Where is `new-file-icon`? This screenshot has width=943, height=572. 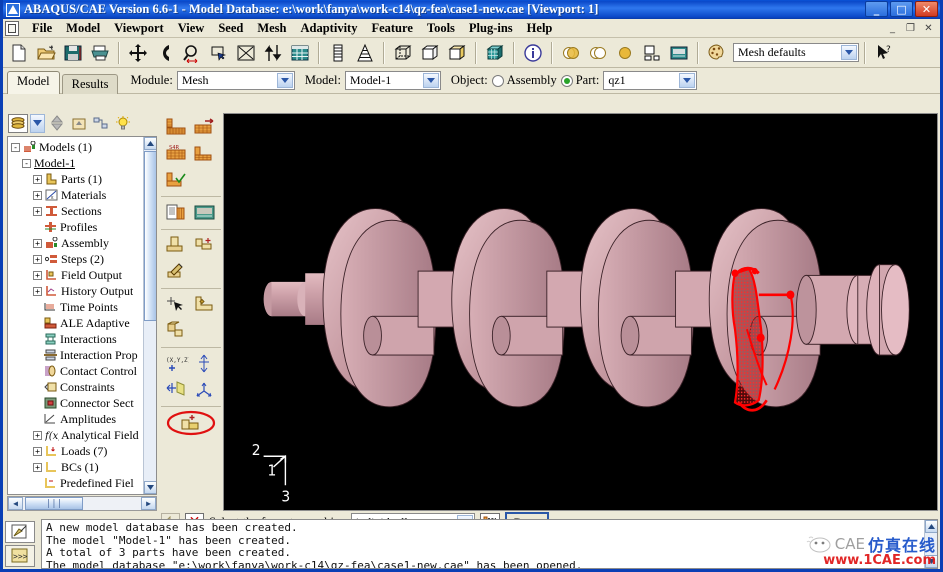
new-file-icon is located at coordinates (18, 53).